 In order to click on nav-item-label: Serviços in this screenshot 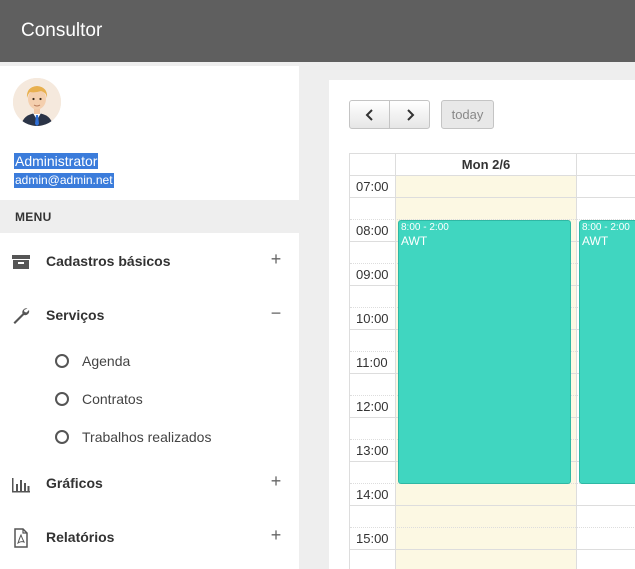, I will do `click(75, 315)`.